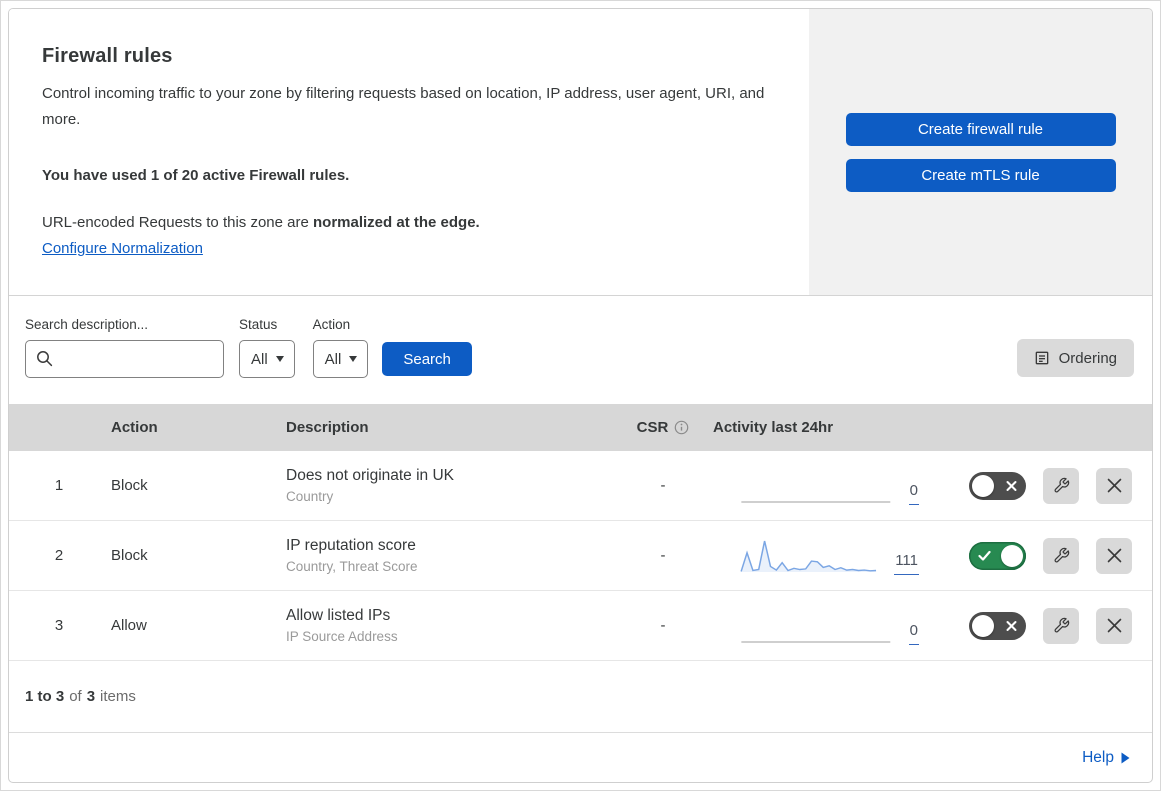  I want to click on normalization-bold: normalized at the edge., so click(396, 222).